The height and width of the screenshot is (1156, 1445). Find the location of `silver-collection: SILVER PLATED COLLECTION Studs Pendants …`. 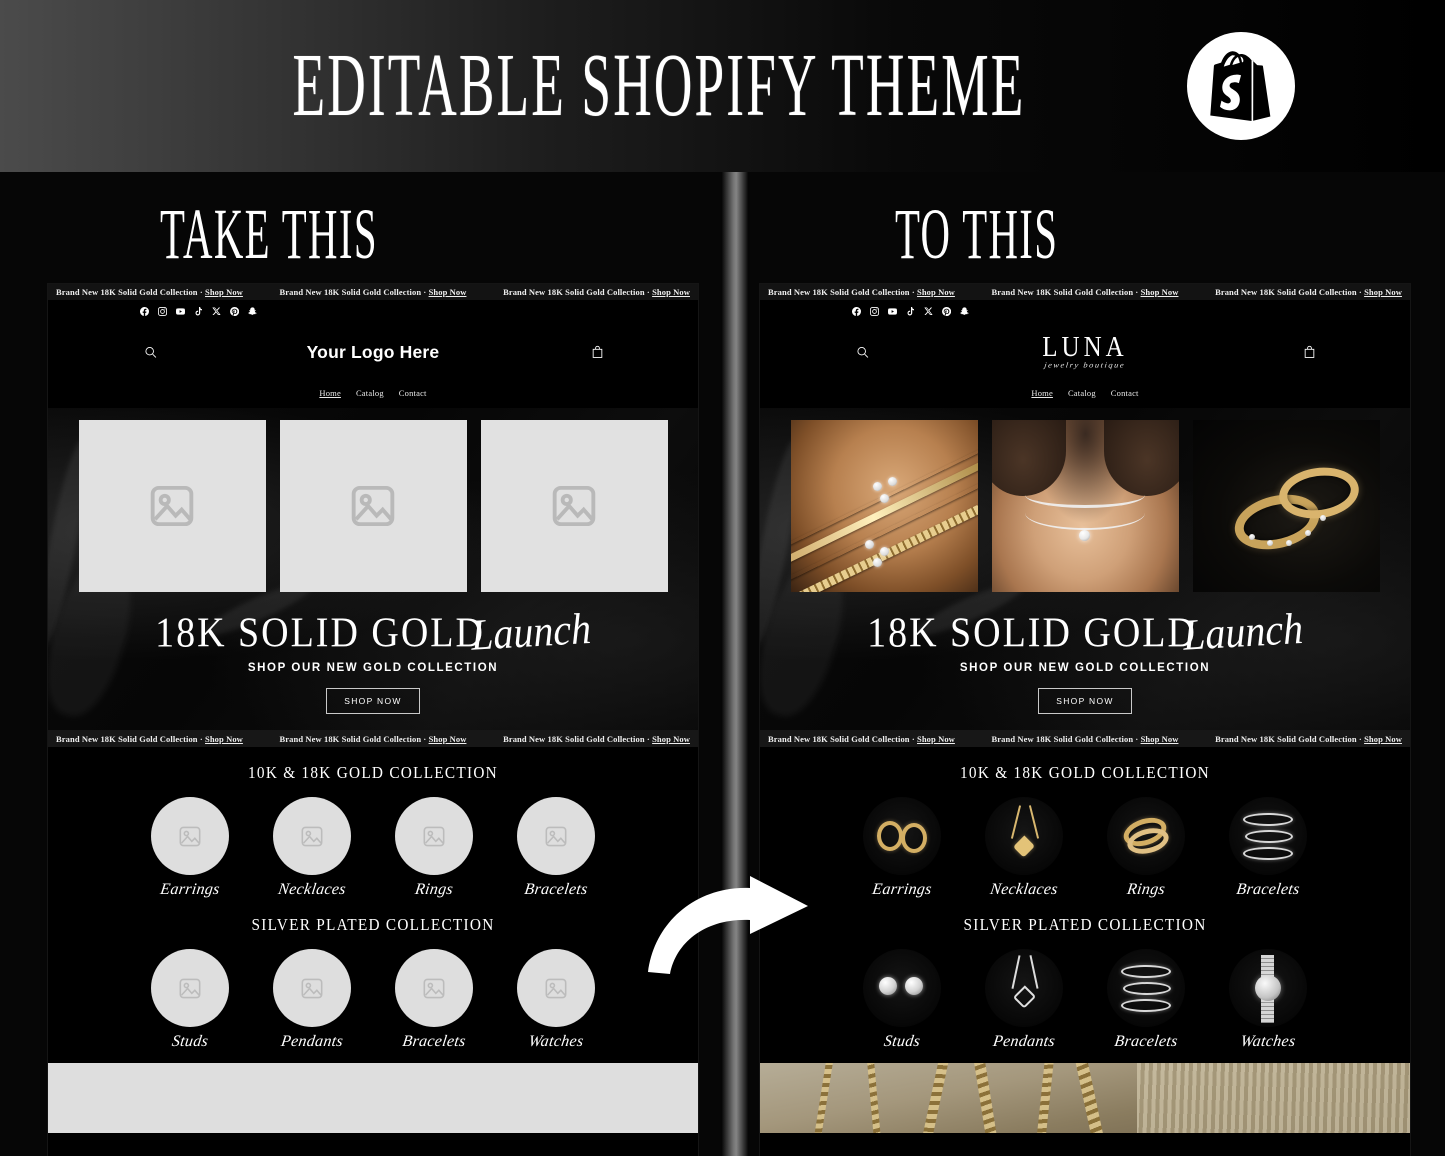

silver-collection: SILVER PLATED COLLECTION Studs Pendants … is located at coordinates (373, 983).